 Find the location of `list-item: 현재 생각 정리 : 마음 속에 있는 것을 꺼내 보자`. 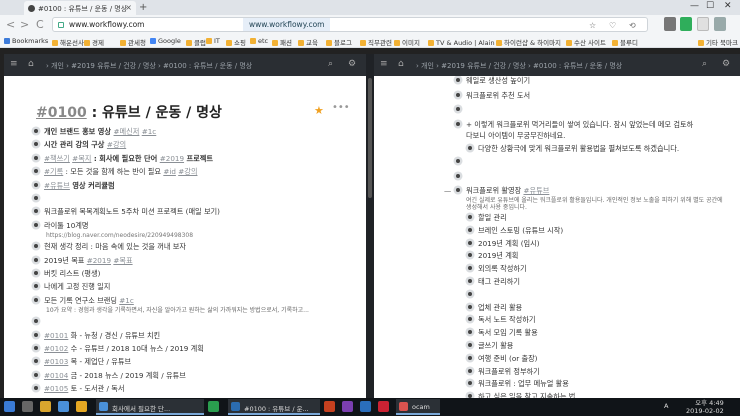

list-item: 현재 생각 정리 : 마음 속에 있는 것을 꺼내 보자 is located at coordinates (110, 247).